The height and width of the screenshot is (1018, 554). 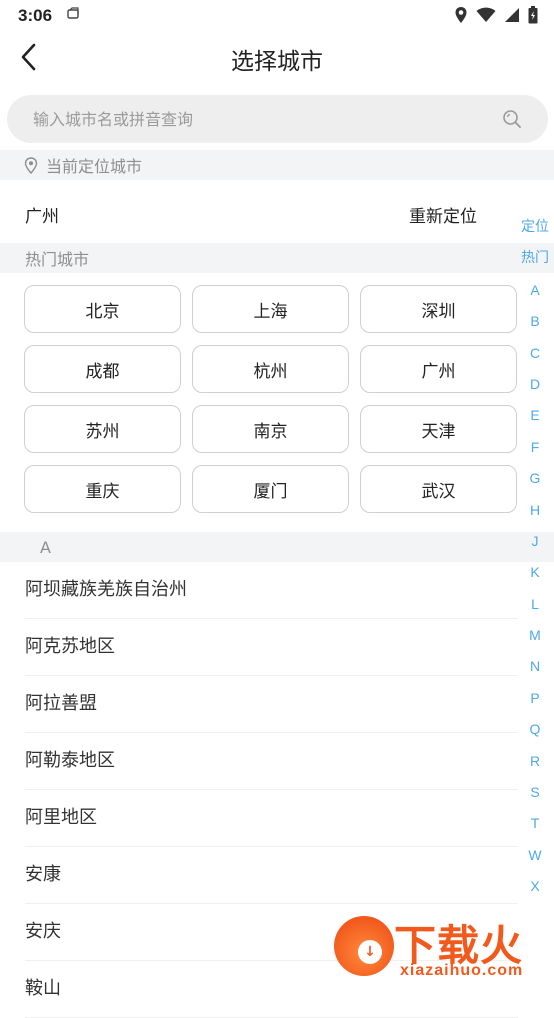 What do you see at coordinates (73, 14) in the screenshot?
I see `notification-icon` at bounding box center [73, 14].